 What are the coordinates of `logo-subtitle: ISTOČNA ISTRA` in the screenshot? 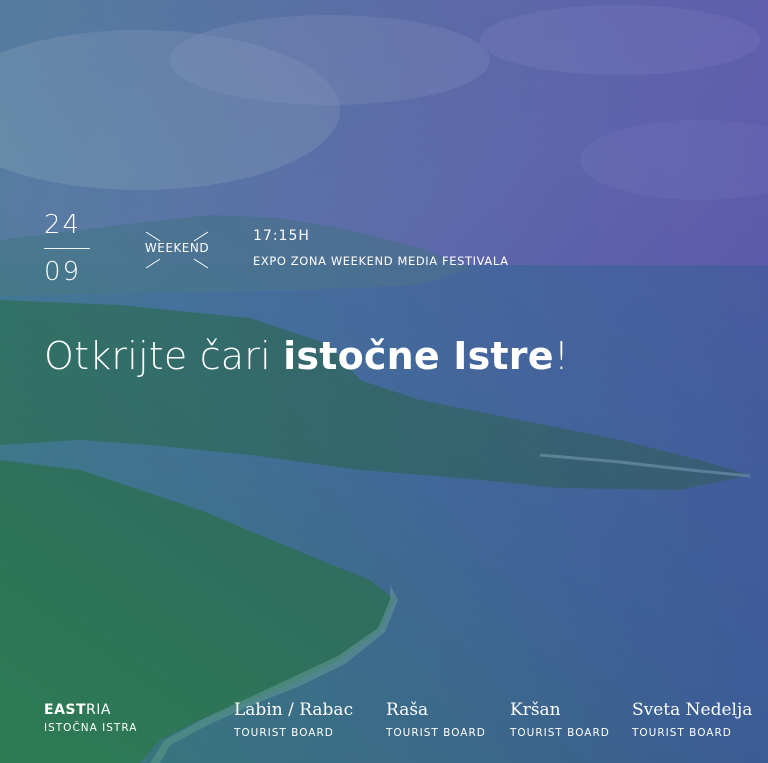 It's located at (91, 728).